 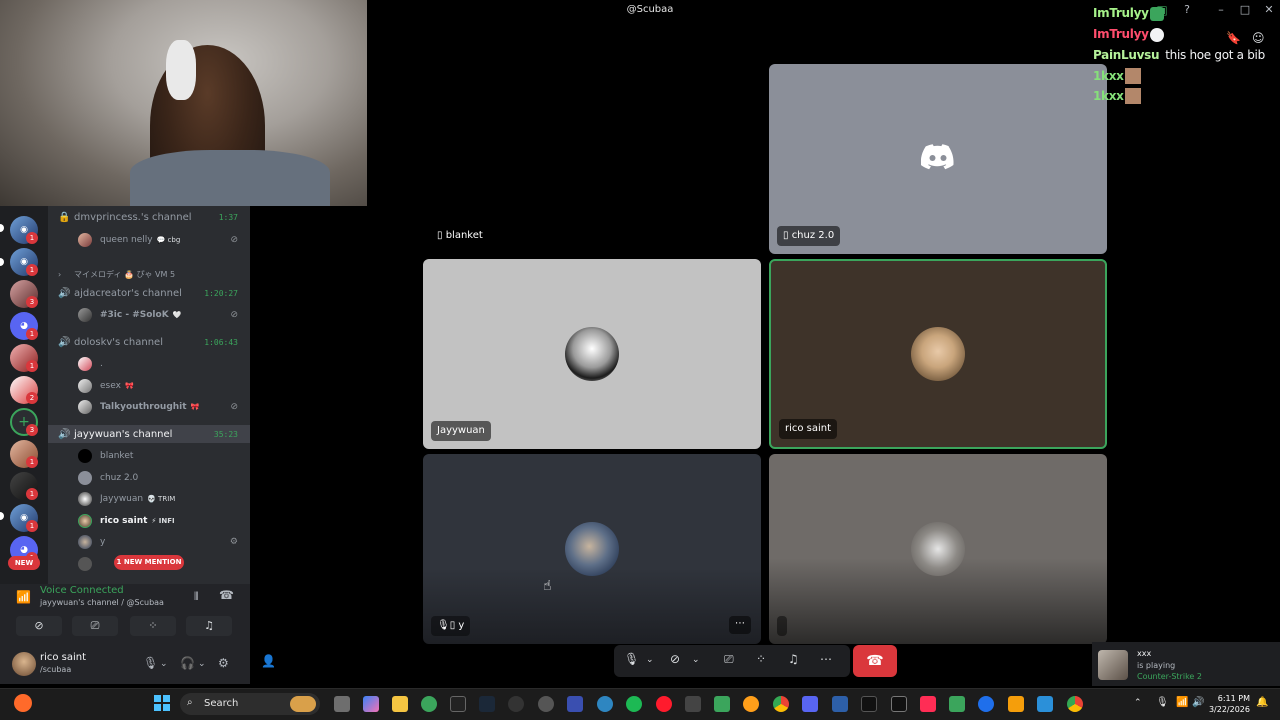 What do you see at coordinates (1269, 10) in the screenshot?
I see `close-button: ✕` at bounding box center [1269, 10].